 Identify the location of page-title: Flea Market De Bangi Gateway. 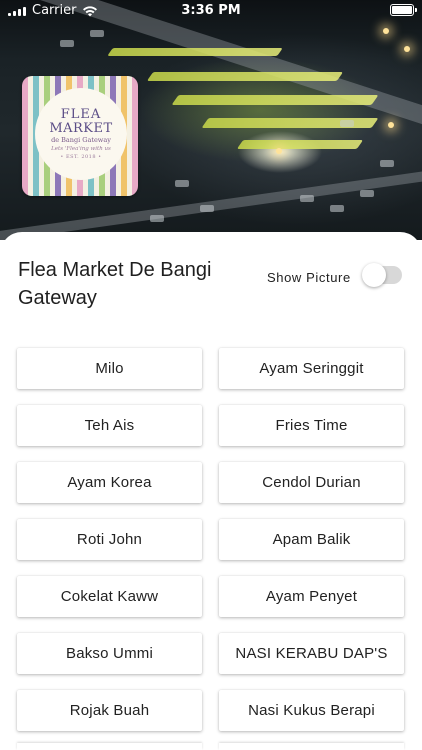
(115, 284).